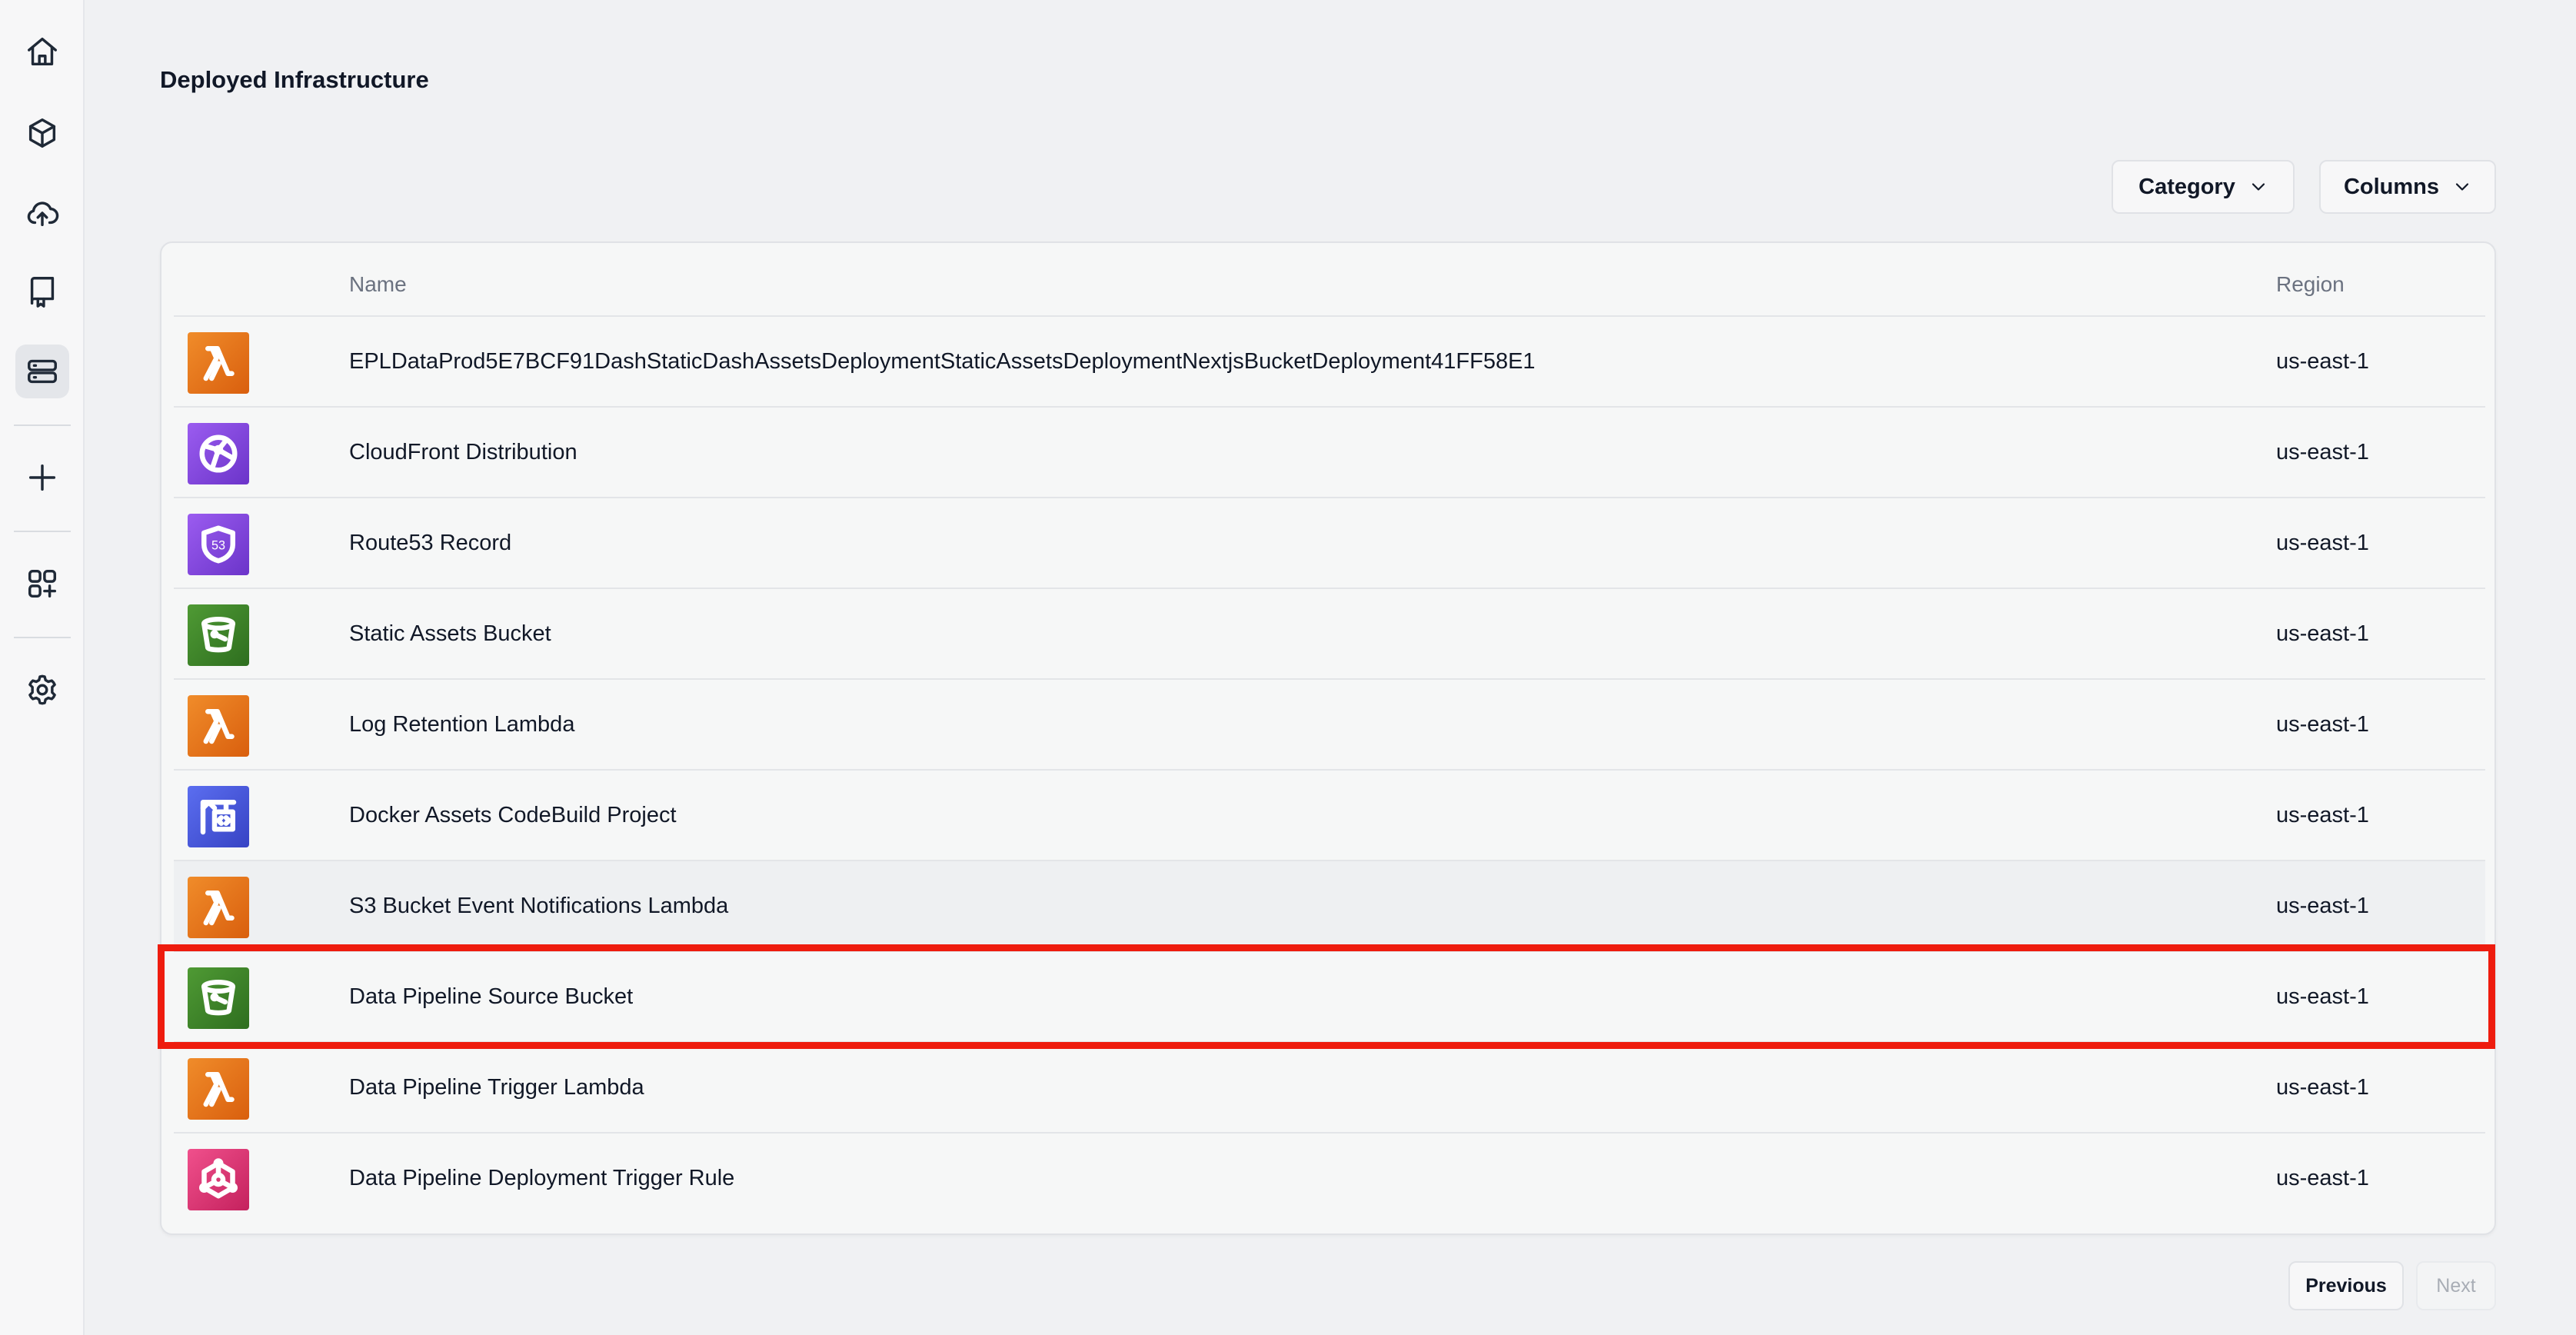 The height and width of the screenshot is (1335, 2576). I want to click on apps-add-icon, so click(42, 584).